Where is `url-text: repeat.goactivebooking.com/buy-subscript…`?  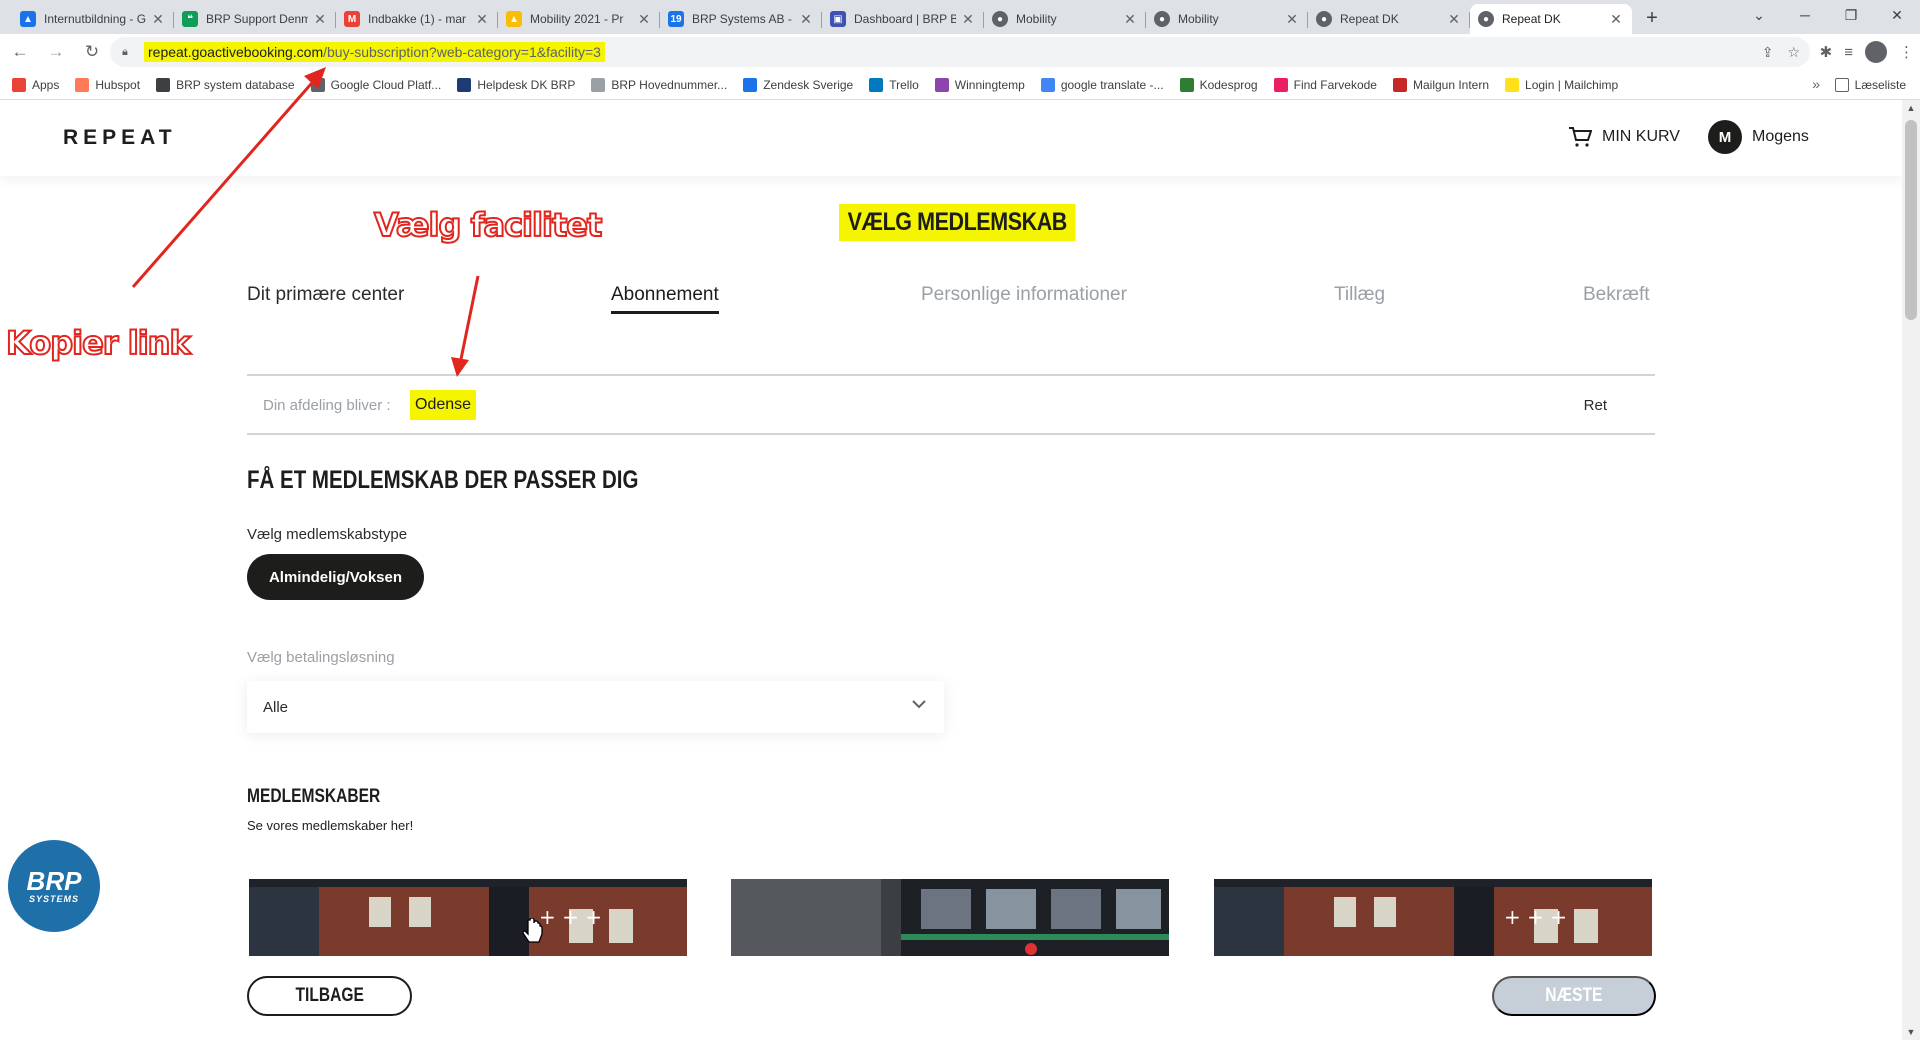
url-text: repeat.goactivebooking.com/buy-subscript… is located at coordinates (374, 52).